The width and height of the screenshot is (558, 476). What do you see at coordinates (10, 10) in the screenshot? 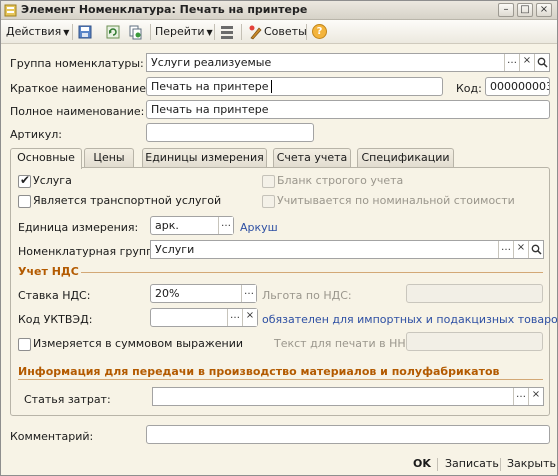
I see `window-icon` at bounding box center [10, 10].